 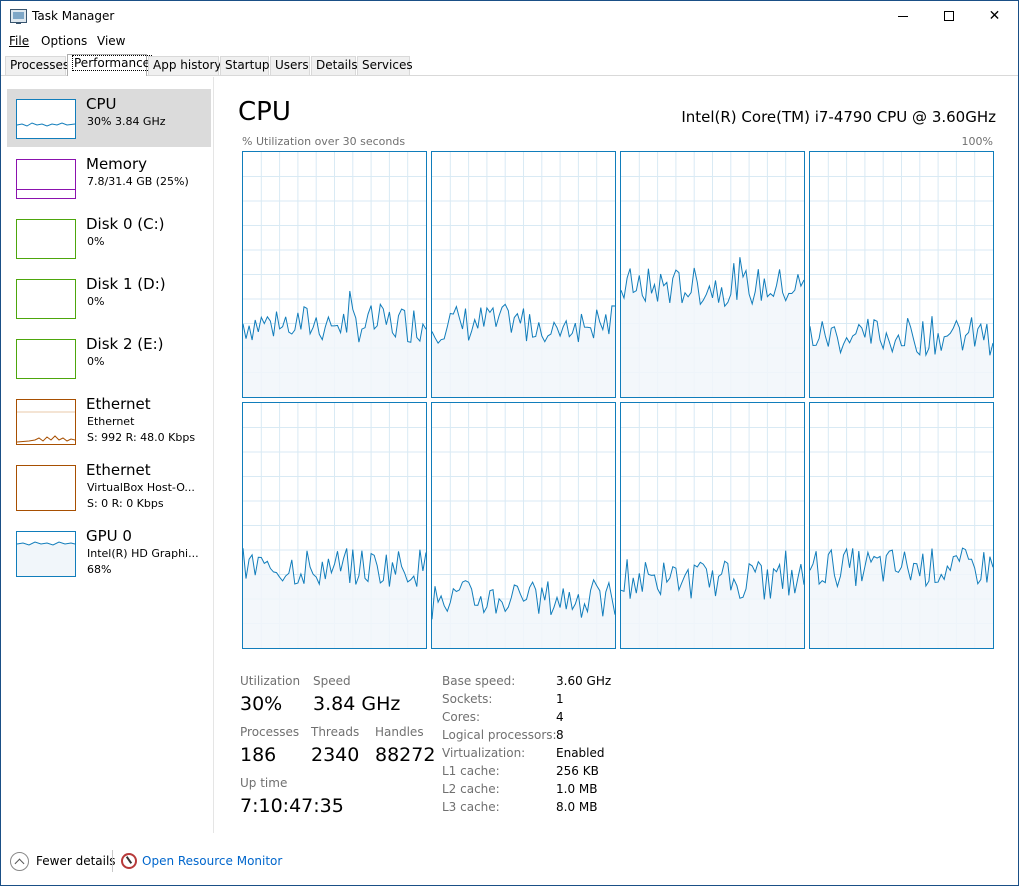 I want to click on tab-details: Details, so click(x=334, y=65).